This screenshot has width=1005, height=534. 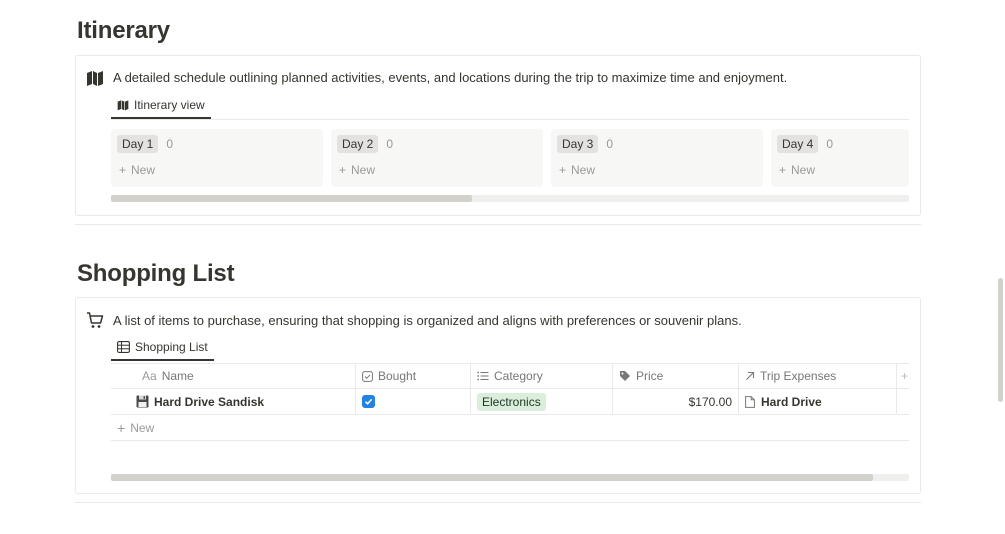 I want to click on cell-category: Electronics, so click(x=542, y=401).